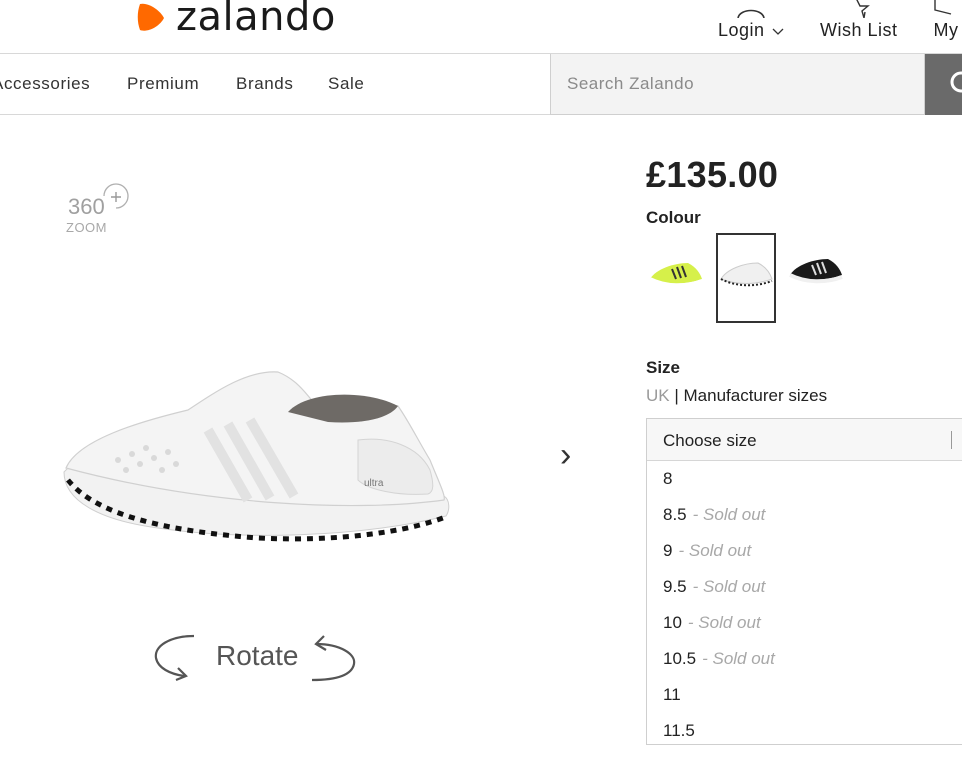 This screenshot has height=768, width=962. Describe the element at coordinates (946, 30) in the screenshot. I see `my-label: My` at that location.